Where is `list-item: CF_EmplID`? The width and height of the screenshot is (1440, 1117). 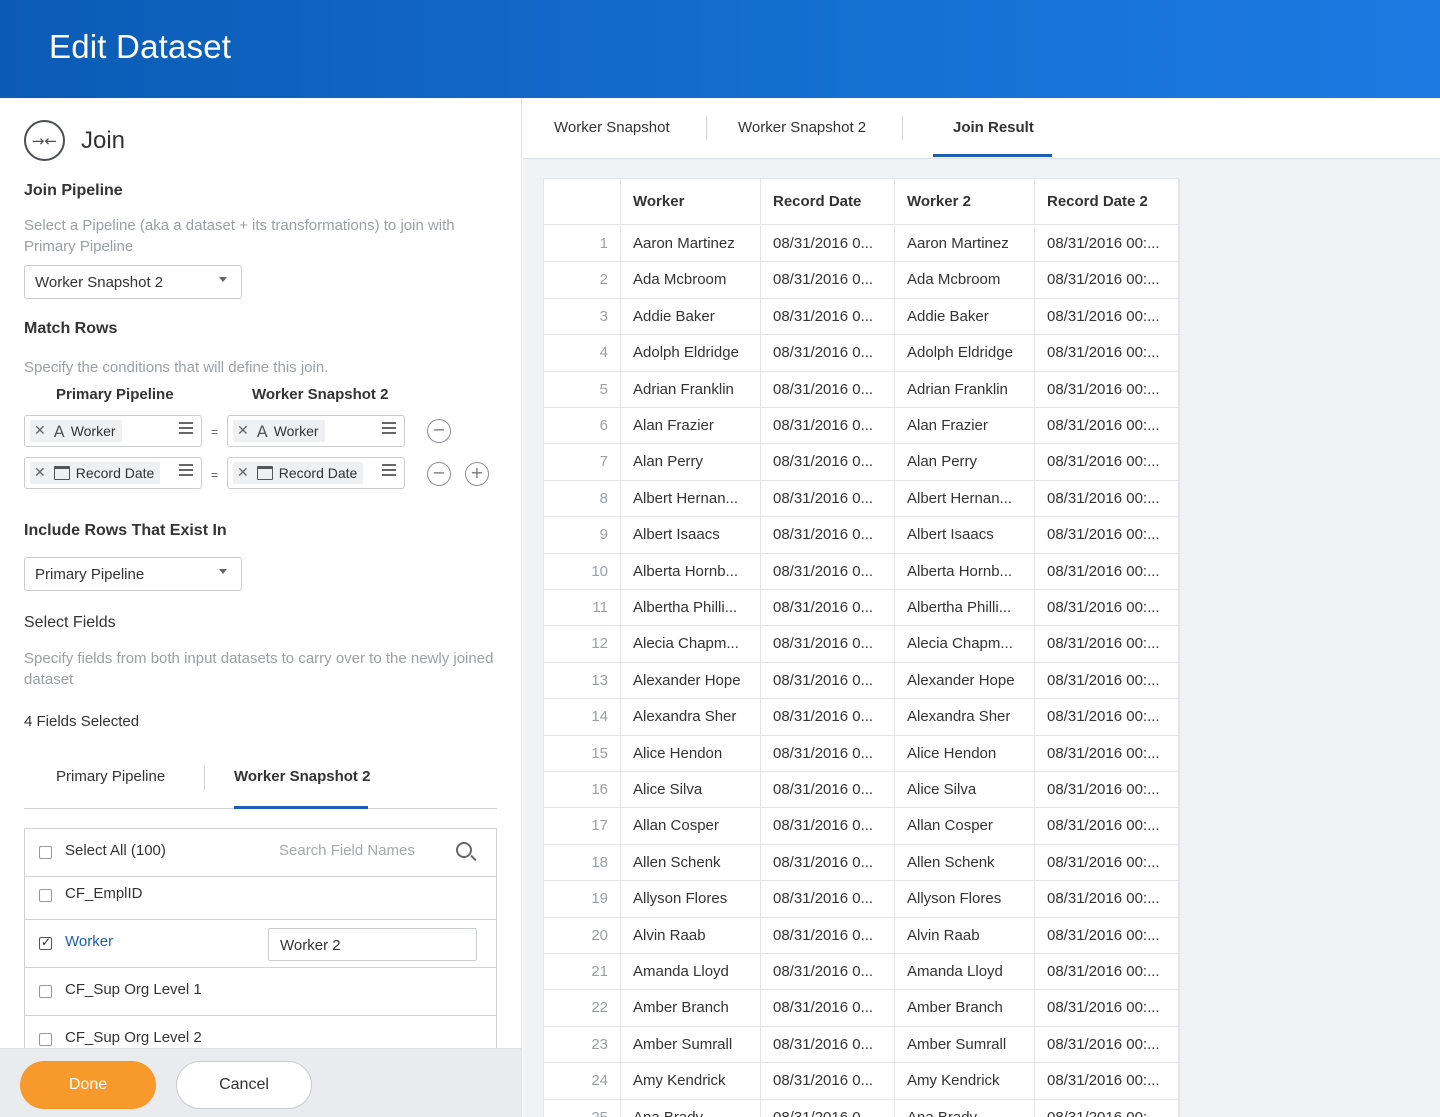
list-item: CF_EmplID is located at coordinates (260, 896).